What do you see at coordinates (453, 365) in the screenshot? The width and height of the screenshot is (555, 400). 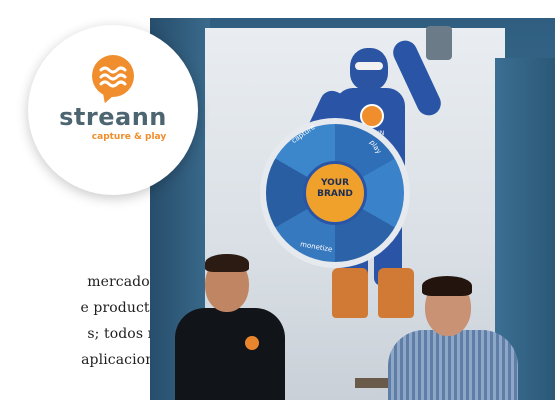 I see `person-right-shirt` at bounding box center [453, 365].